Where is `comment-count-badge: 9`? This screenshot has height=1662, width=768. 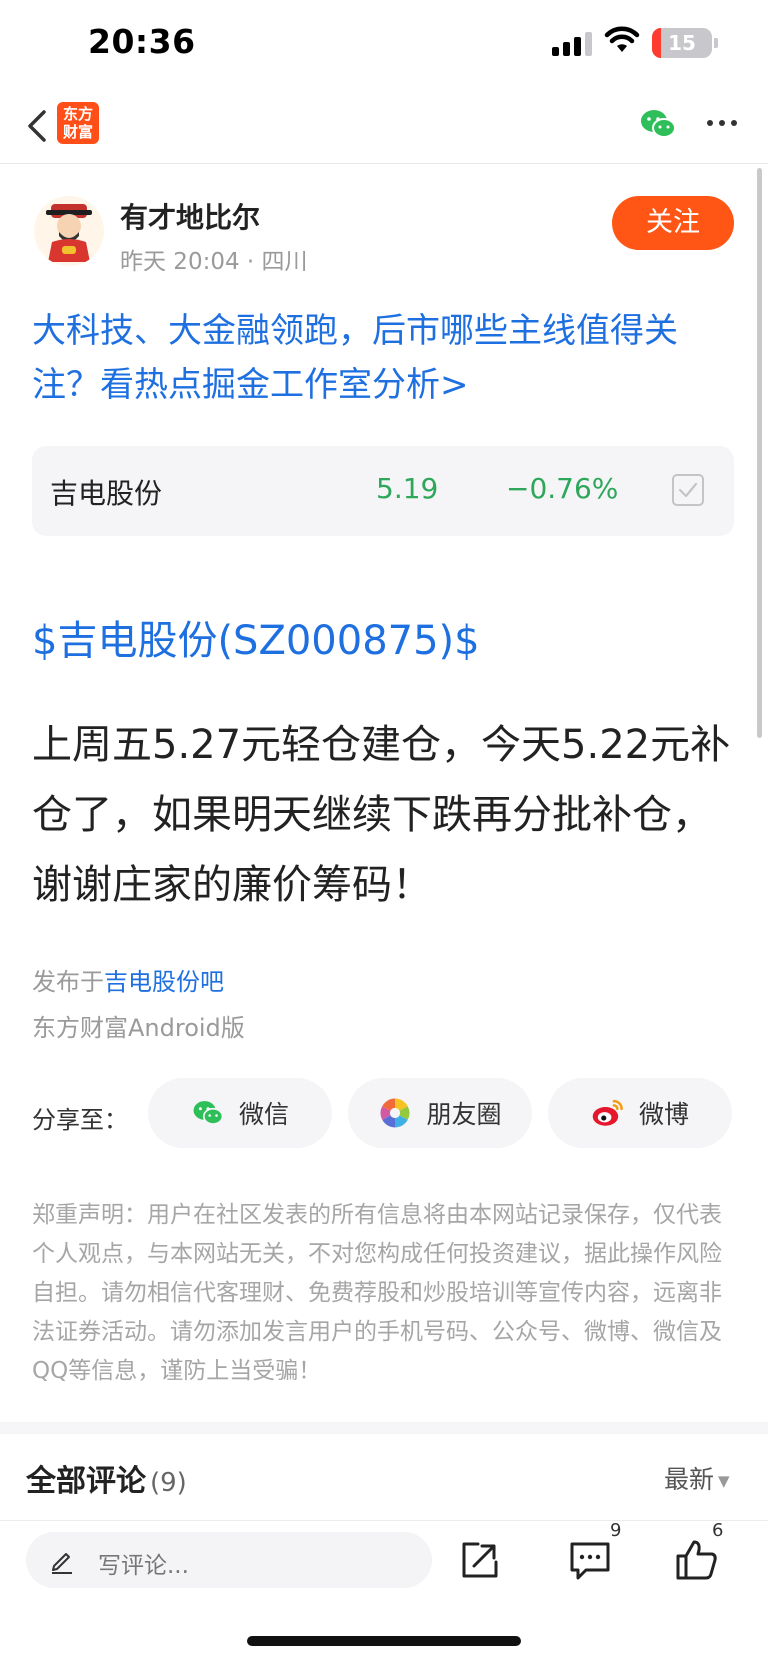 comment-count-badge: 9 is located at coordinates (616, 1530).